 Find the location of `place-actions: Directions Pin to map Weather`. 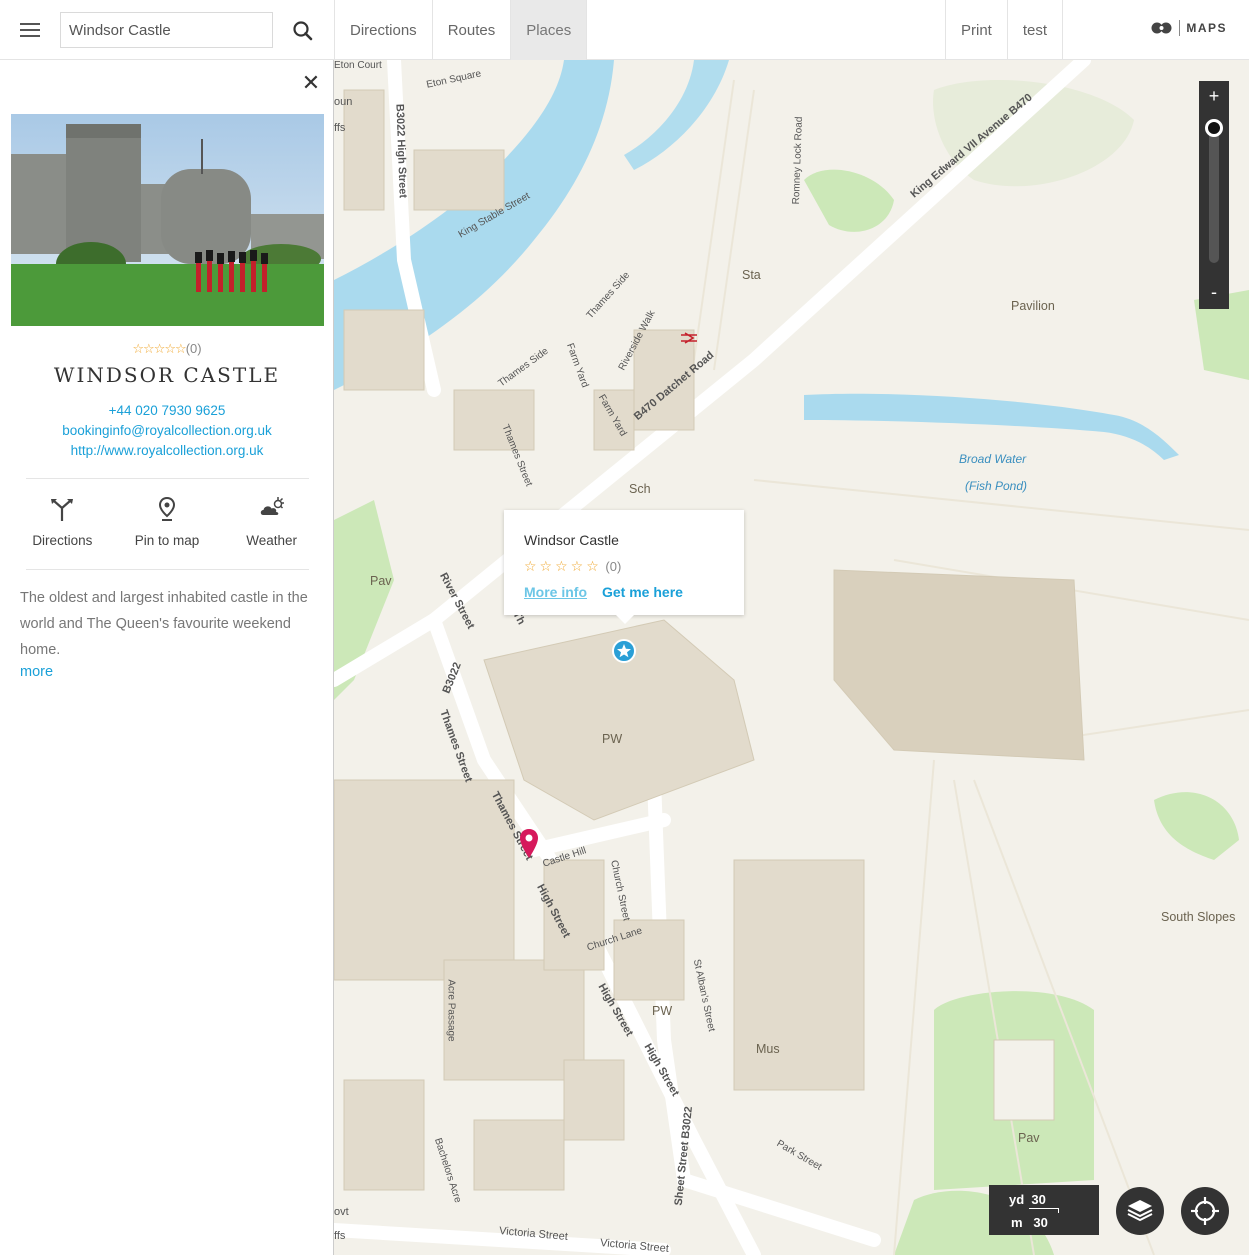

place-actions: Directions Pin to map Weather is located at coordinates (167, 521).